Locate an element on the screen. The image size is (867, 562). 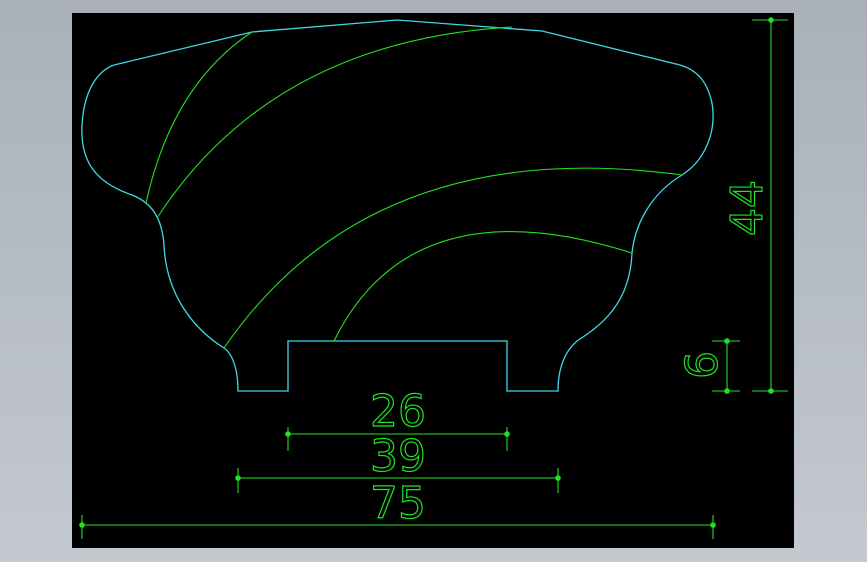
dimension-39-text: 39 is located at coordinates (398, 456).